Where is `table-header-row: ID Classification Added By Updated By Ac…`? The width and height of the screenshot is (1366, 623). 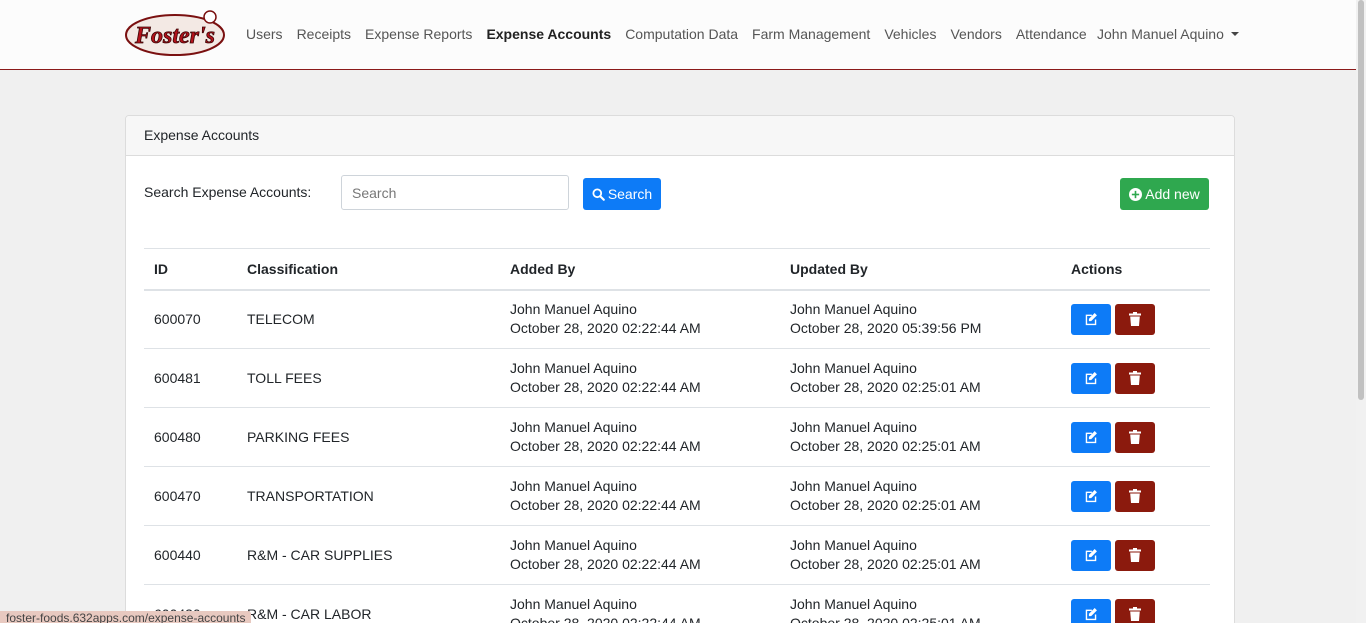
table-header-row: ID Classification Added By Updated By Ac… is located at coordinates (677, 269).